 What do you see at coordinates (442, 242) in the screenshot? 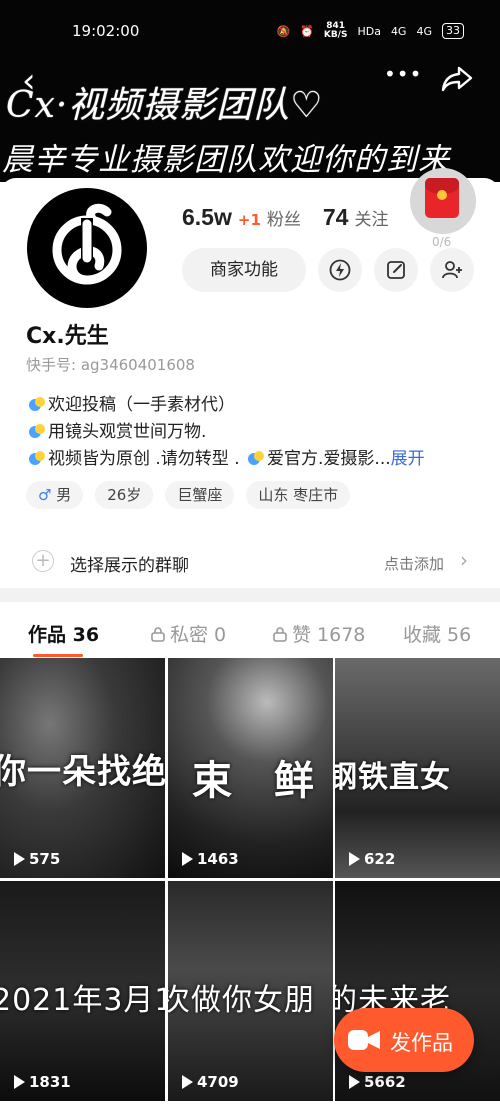
I see `red-envelope-count: 0/6` at bounding box center [442, 242].